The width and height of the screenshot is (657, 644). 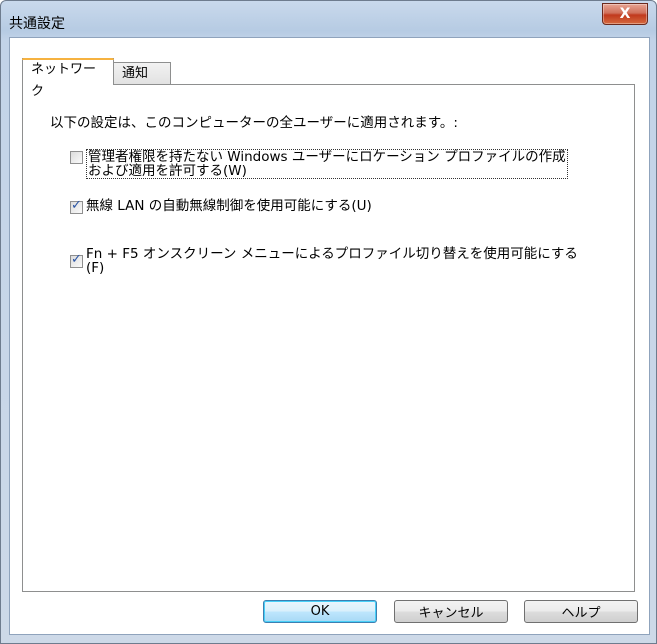 I want to click on option-label-line1: 管理者権限を持たない Windows ユーザーにロケーション プロファイルの作成, so click(x=327, y=157).